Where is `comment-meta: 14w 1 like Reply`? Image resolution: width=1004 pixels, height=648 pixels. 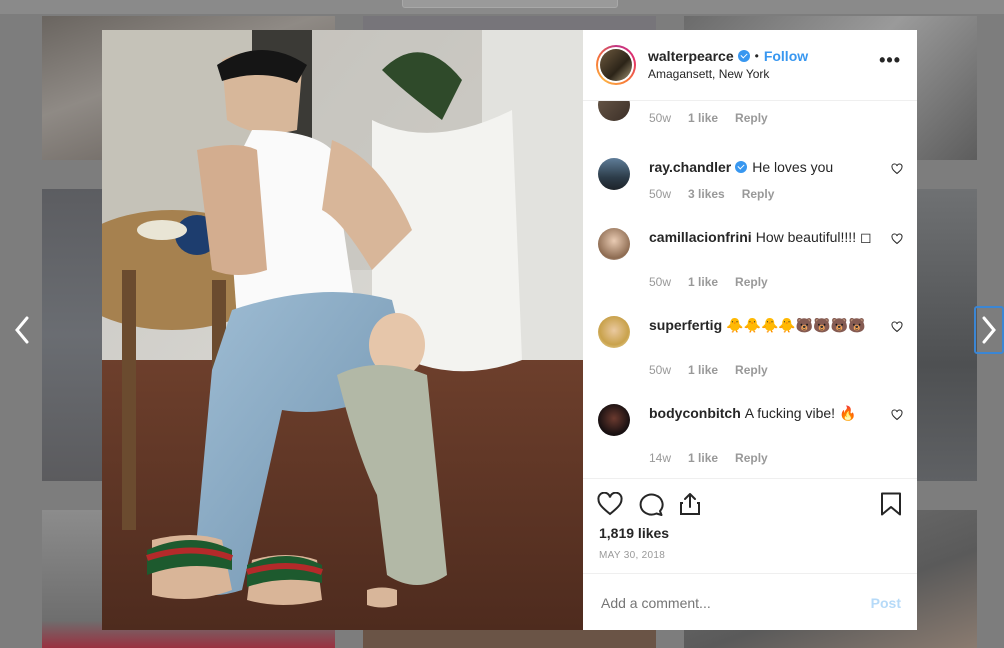
comment-meta: 14w 1 like Reply is located at coordinates (717, 458).